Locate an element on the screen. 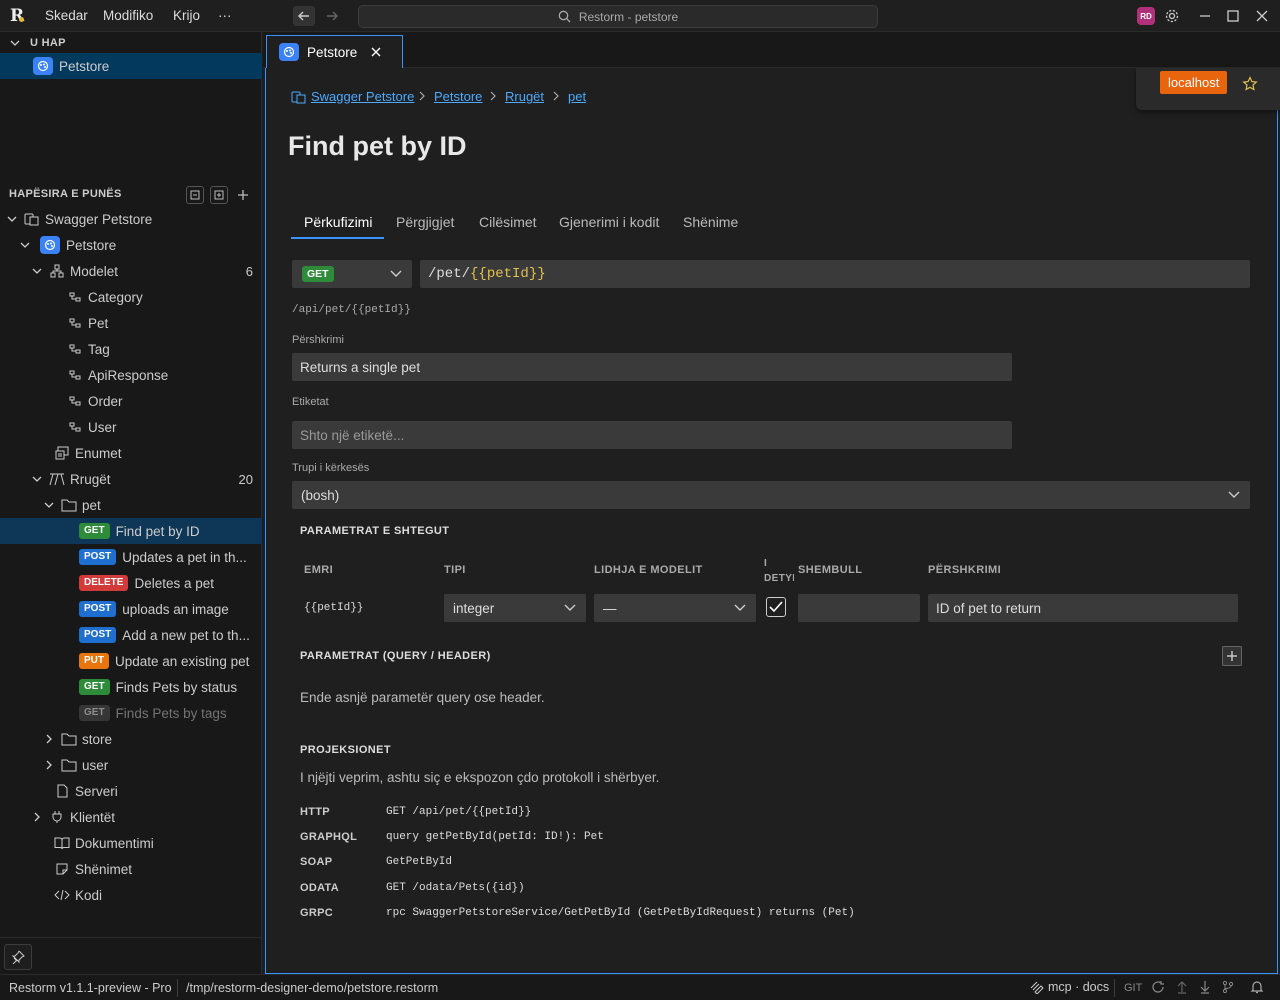 The height and width of the screenshot is (1000, 1280). new-folder-button is located at coordinates (219, 195).